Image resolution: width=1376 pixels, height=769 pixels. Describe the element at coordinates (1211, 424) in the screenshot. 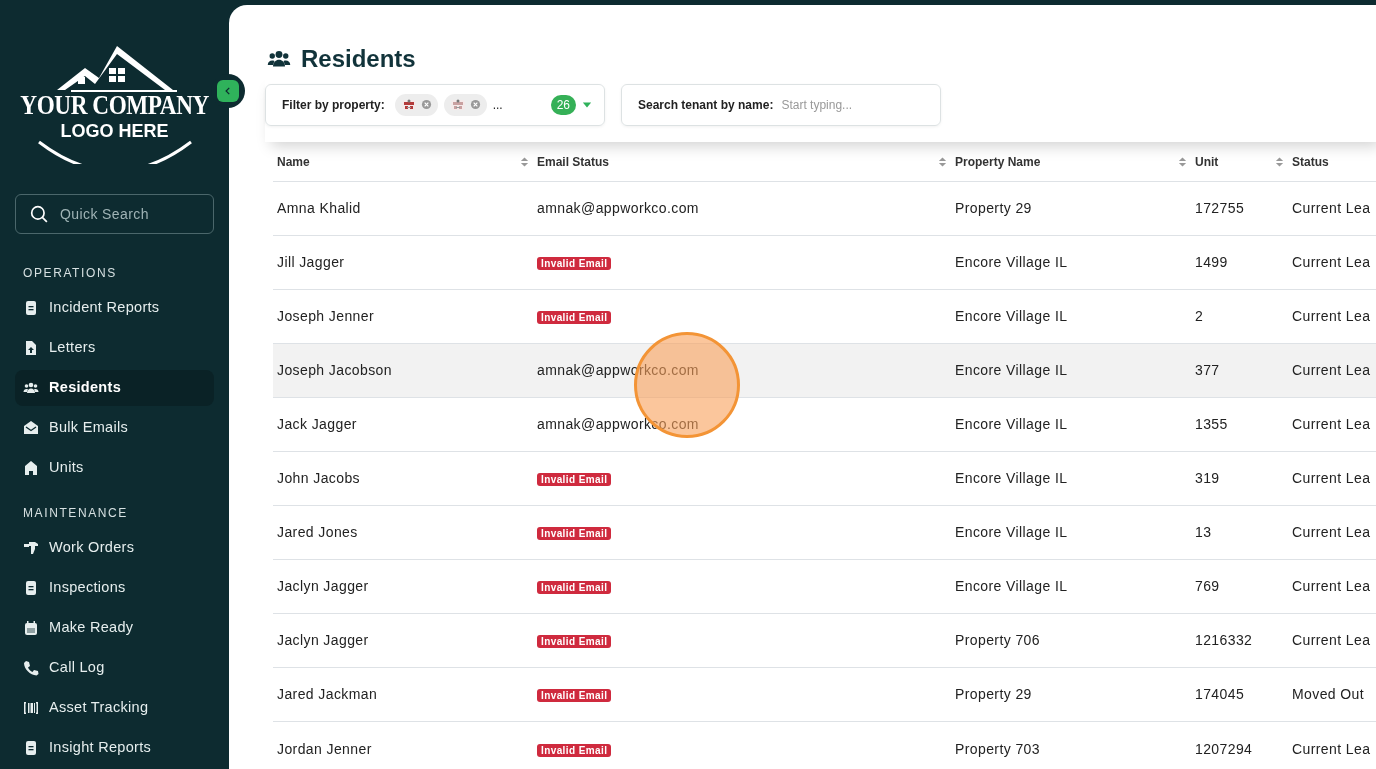

I see `unit-cell: 1355` at that location.